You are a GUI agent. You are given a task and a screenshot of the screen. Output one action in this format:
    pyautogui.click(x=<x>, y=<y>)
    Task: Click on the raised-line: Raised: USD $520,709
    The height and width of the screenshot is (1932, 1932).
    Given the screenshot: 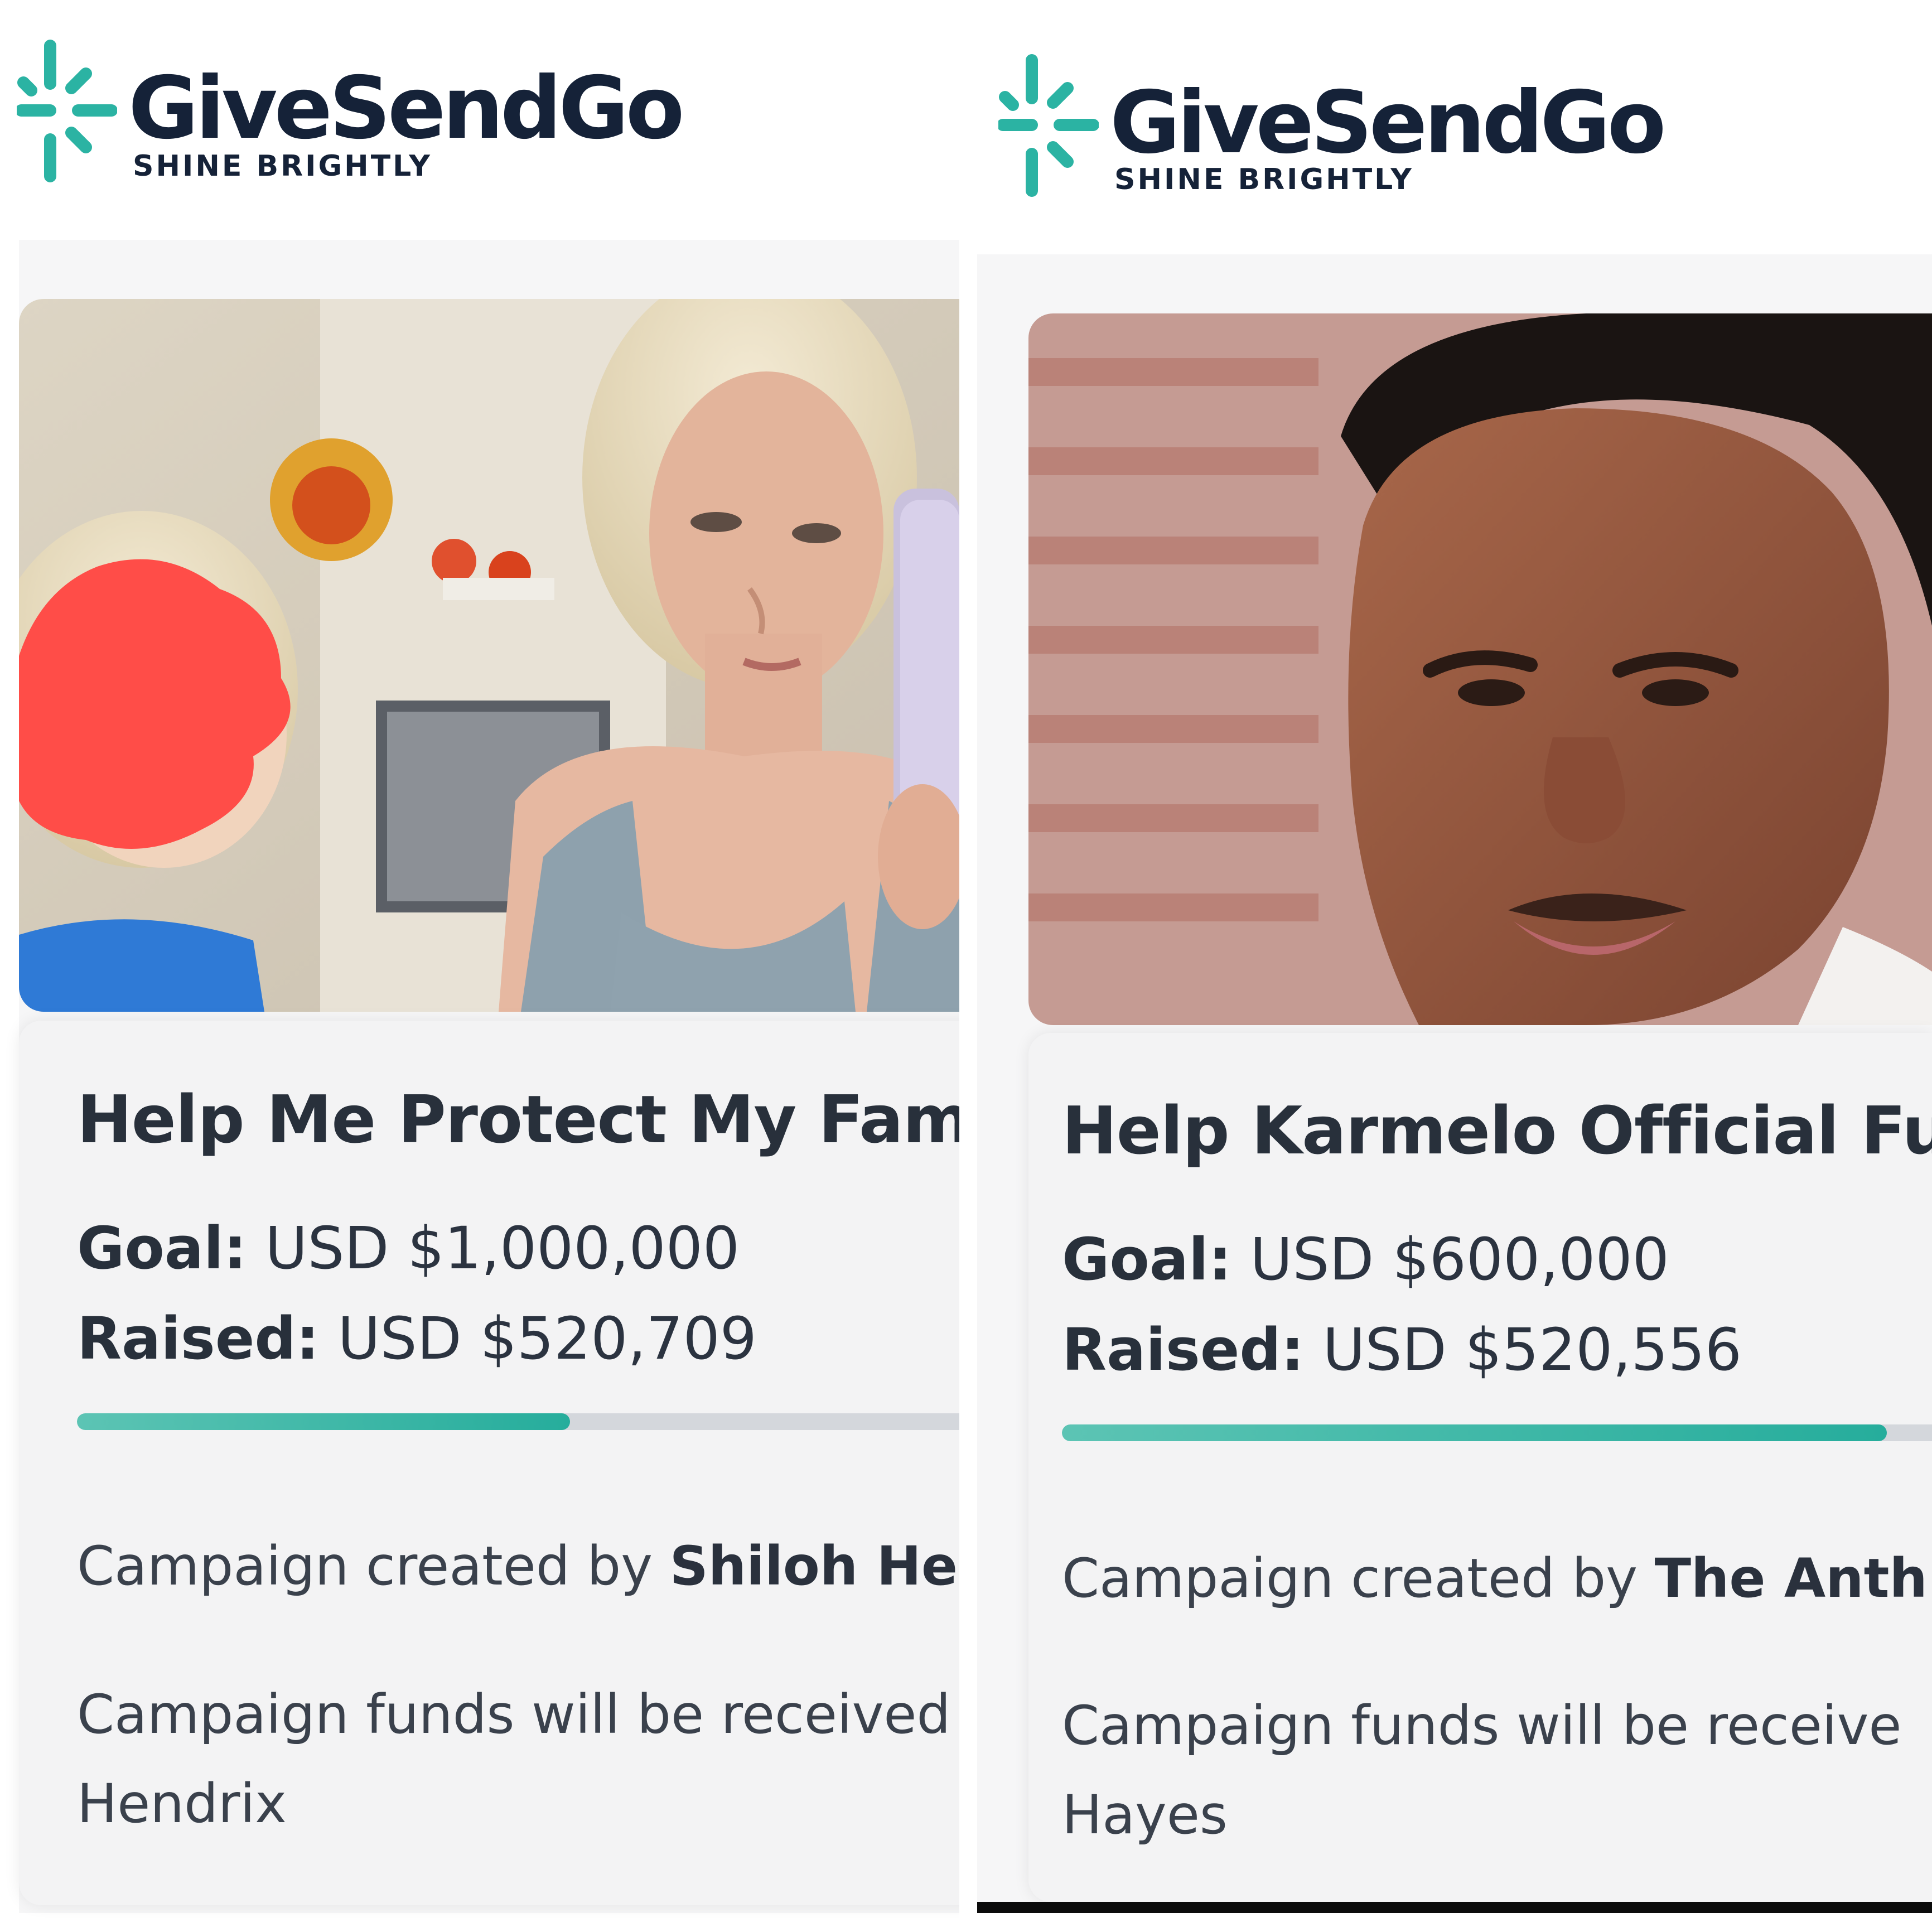 What is the action you would take?
    pyautogui.click(x=417, y=1339)
    